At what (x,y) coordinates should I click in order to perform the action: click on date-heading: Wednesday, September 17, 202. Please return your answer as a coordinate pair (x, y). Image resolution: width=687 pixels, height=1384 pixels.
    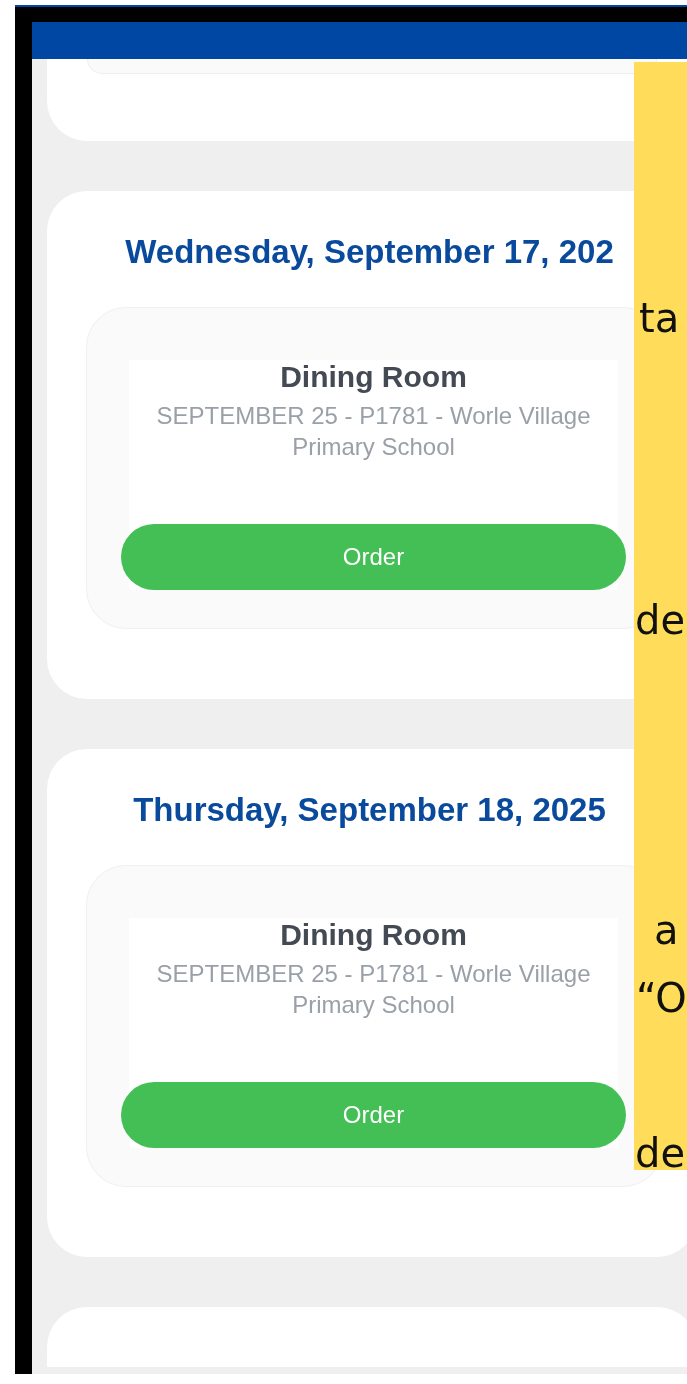
    Looking at the image, I should click on (369, 252).